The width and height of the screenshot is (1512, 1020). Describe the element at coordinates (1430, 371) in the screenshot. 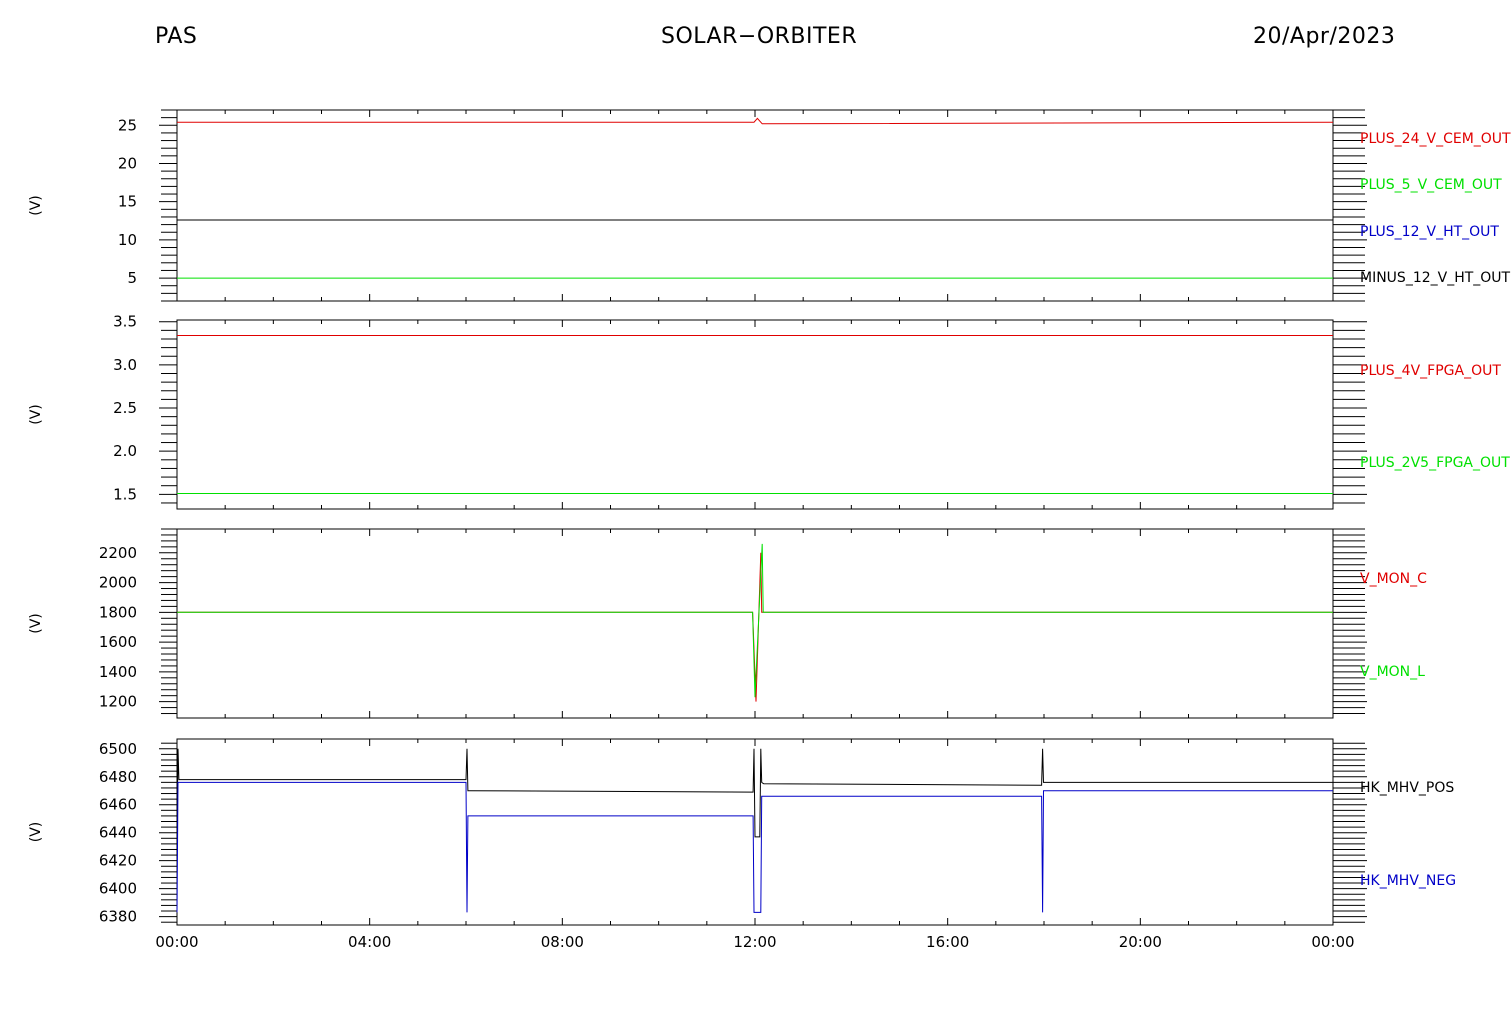

I see `legend-plus-4v-fpga-out: PLUS_4V_FPGA_OUT` at that location.